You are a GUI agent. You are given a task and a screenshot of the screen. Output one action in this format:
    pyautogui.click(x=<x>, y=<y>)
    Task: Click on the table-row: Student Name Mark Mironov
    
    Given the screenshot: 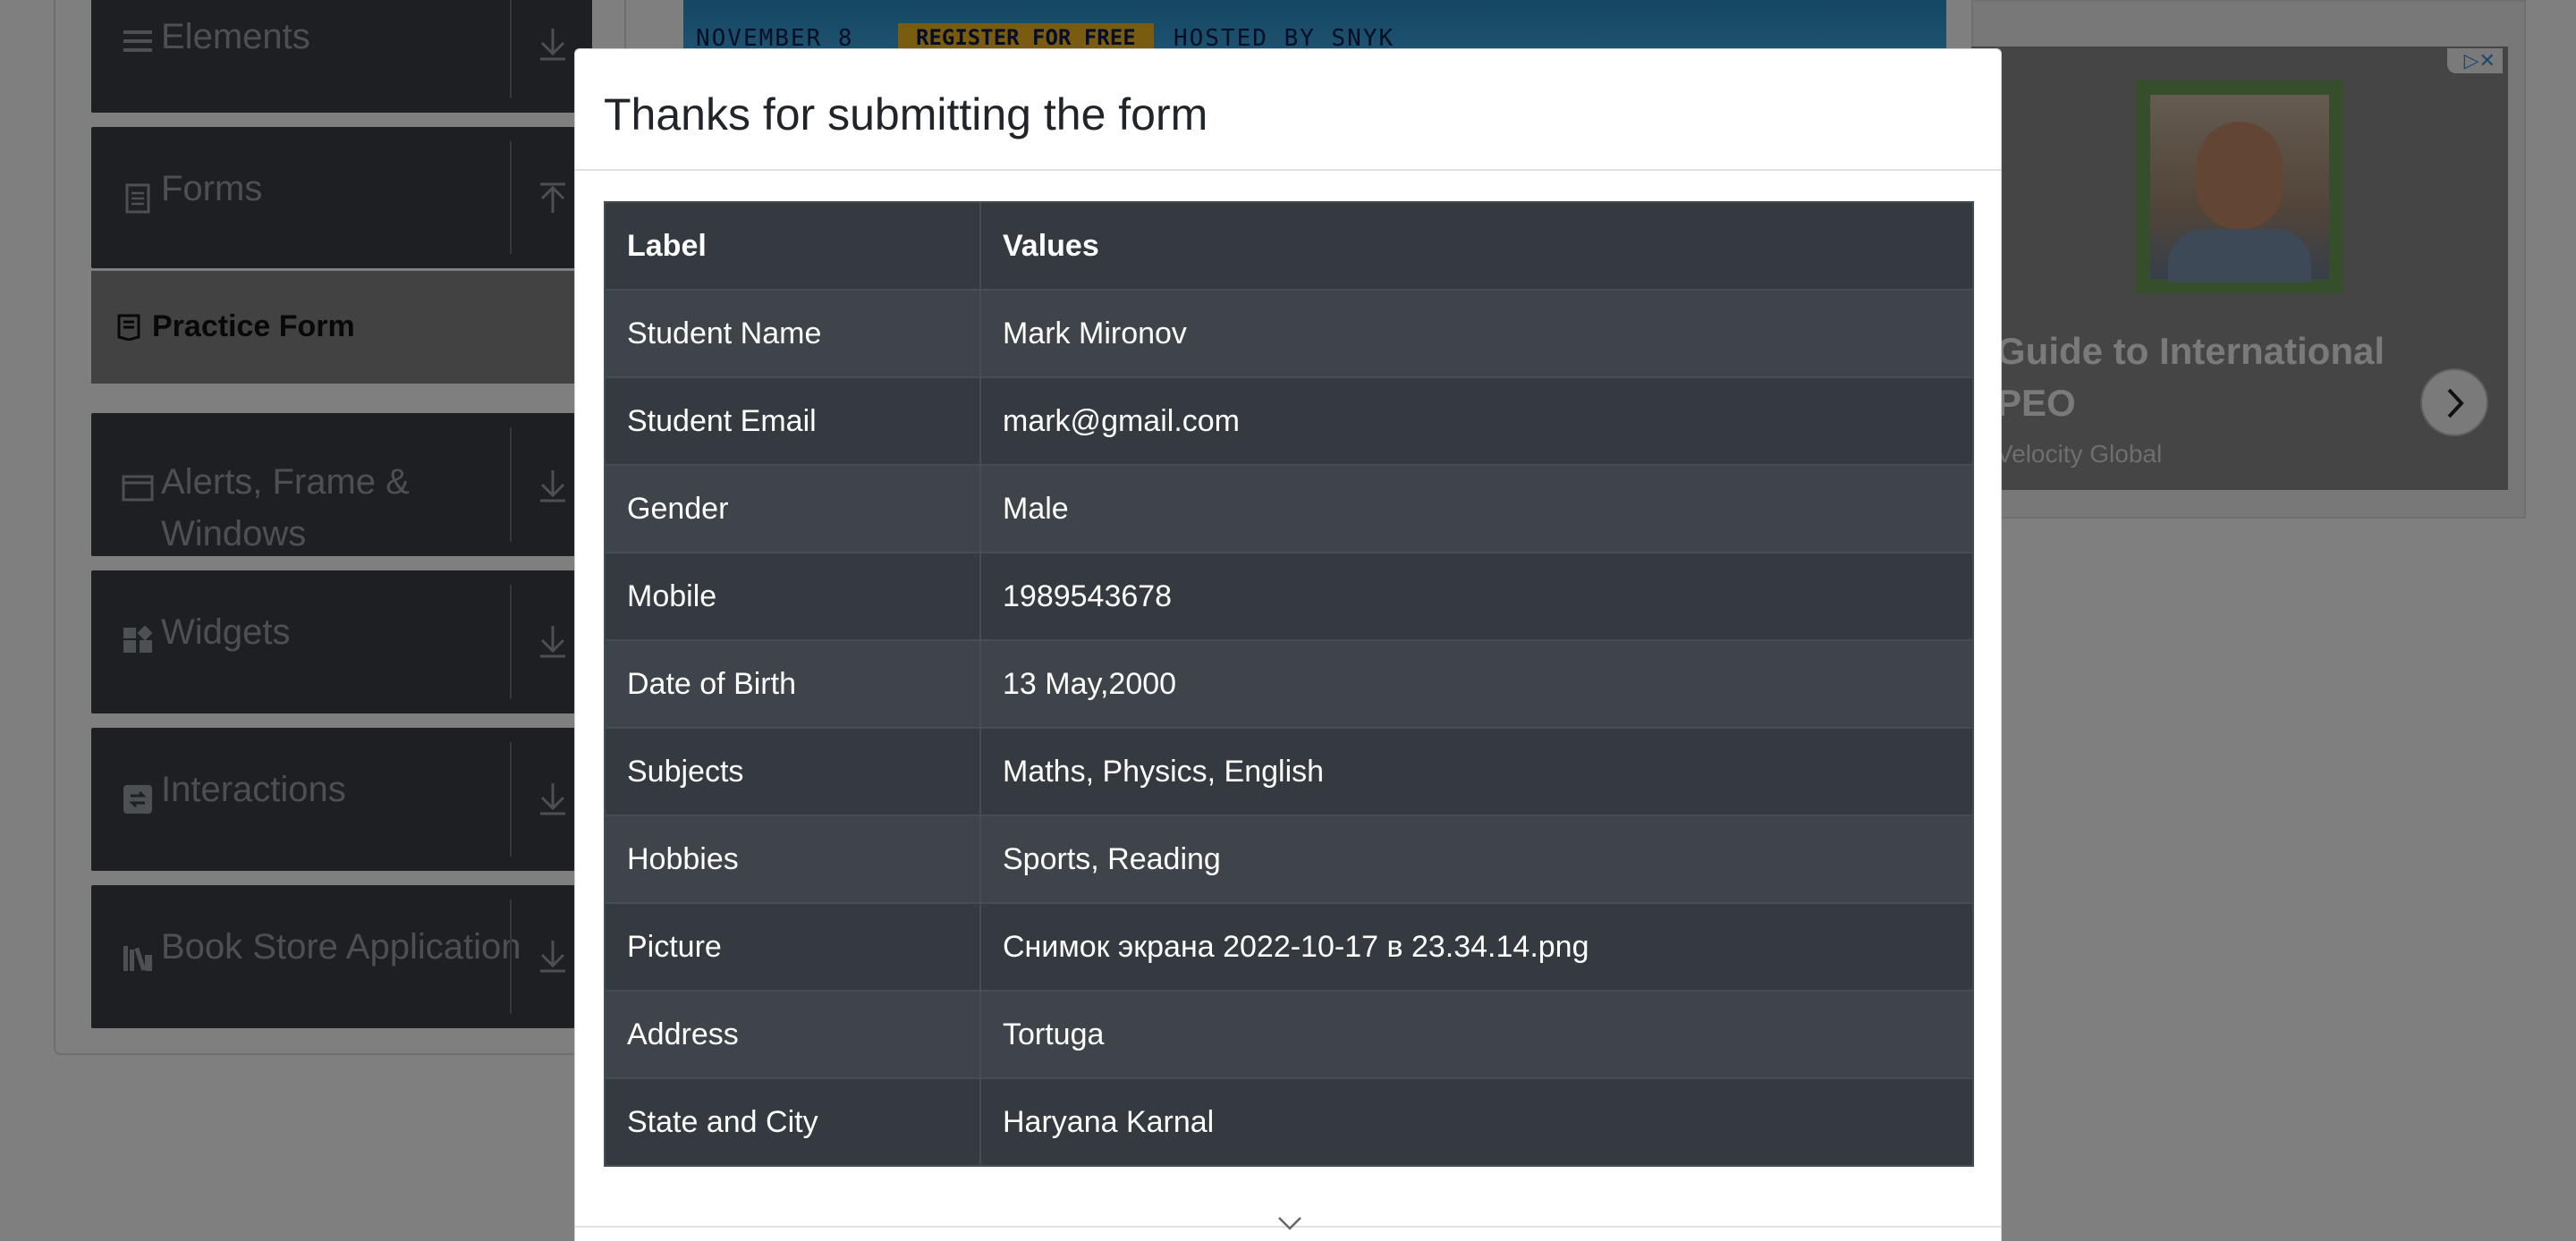 What is the action you would take?
    pyautogui.click(x=1289, y=333)
    